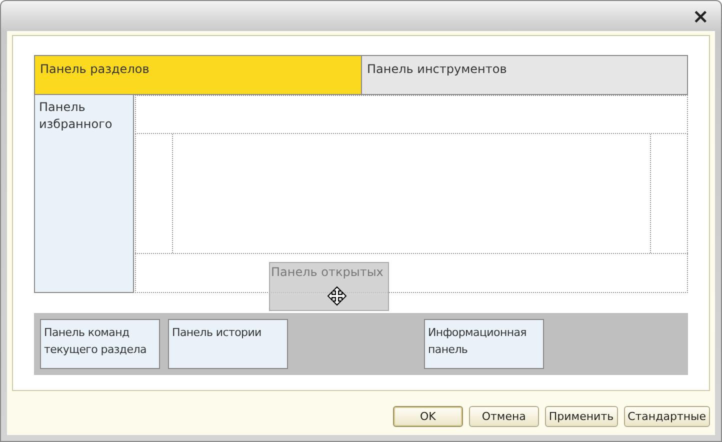 Image resolution: width=722 pixels, height=442 pixels. I want to click on bottom-panel: Информационная панель, so click(484, 344).